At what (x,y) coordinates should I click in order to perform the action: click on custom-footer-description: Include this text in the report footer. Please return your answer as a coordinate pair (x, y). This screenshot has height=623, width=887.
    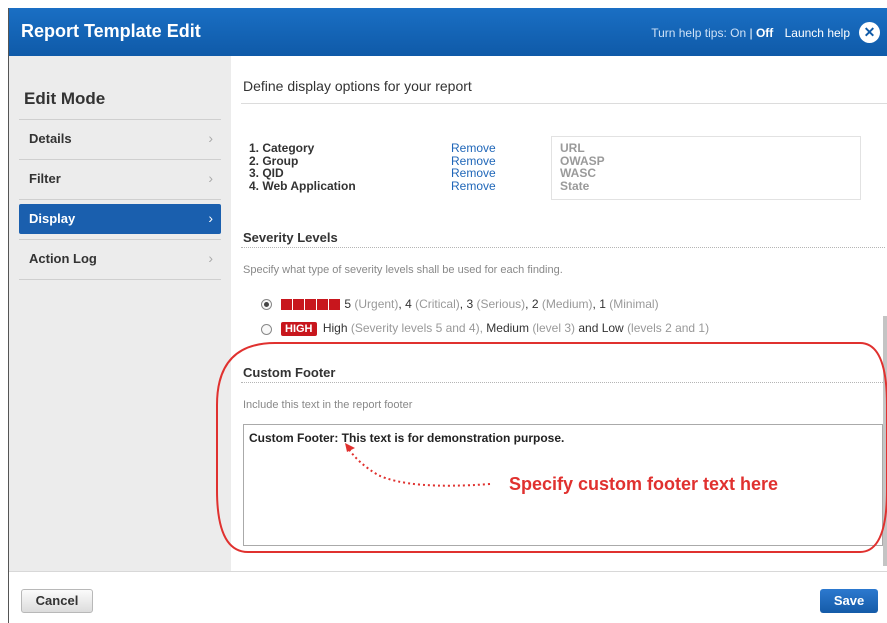
    Looking at the image, I should click on (328, 405).